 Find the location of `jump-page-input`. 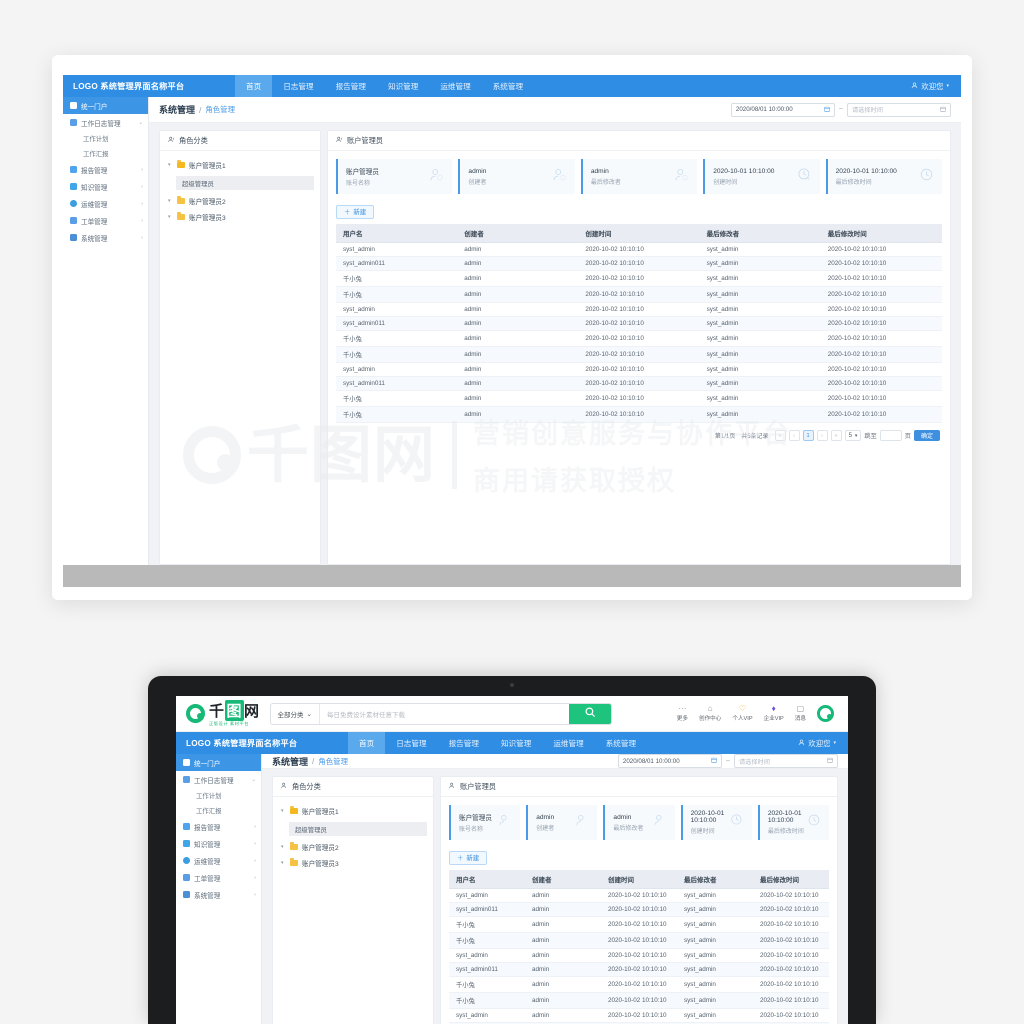

jump-page-input is located at coordinates (890, 435).